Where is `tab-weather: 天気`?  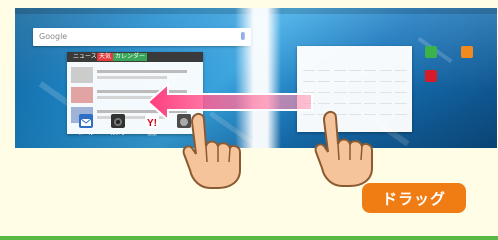 tab-weather: 天気 is located at coordinates (105, 57).